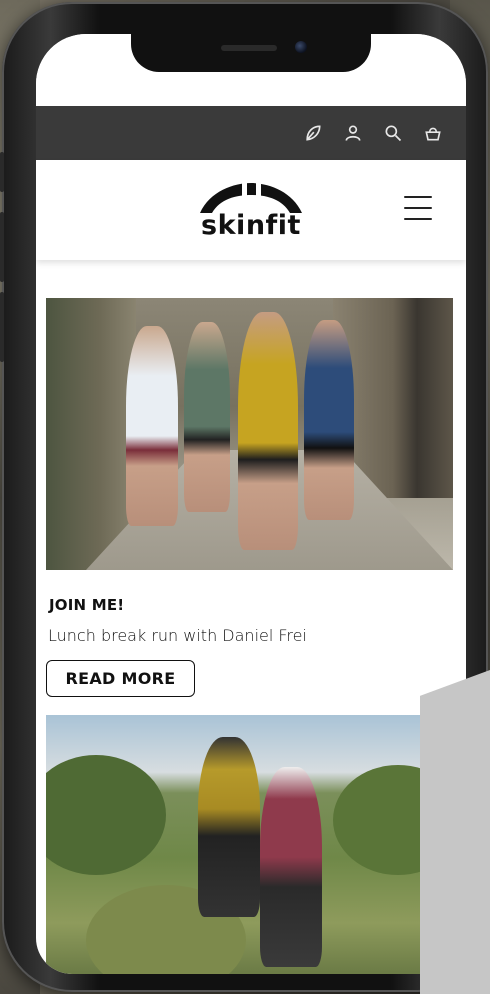  Describe the element at coordinates (2, 172) in the screenshot. I see `phone-side-button` at that location.